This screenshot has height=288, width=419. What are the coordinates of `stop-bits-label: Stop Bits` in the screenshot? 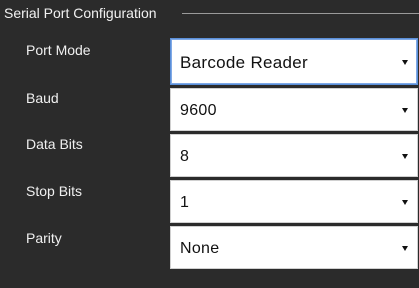 It's located at (54, 191).